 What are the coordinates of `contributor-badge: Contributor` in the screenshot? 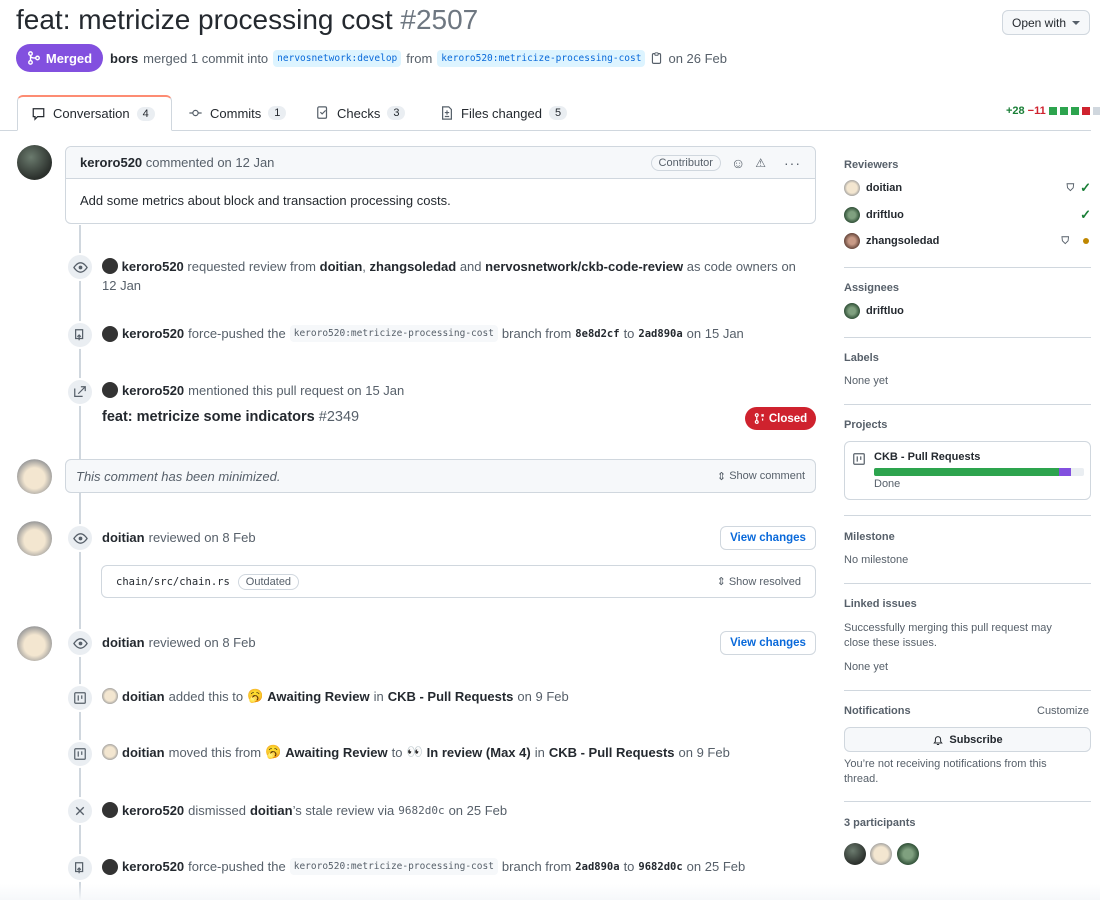 It's located at (685, 162).